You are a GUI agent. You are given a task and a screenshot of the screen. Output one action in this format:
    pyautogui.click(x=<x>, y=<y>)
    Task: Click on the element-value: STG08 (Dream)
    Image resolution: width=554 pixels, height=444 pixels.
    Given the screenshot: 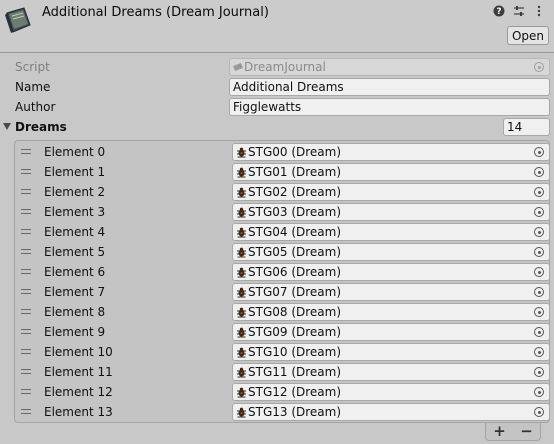 What is the action you would take?
    pyautogui.click(x=295, y=312)
    